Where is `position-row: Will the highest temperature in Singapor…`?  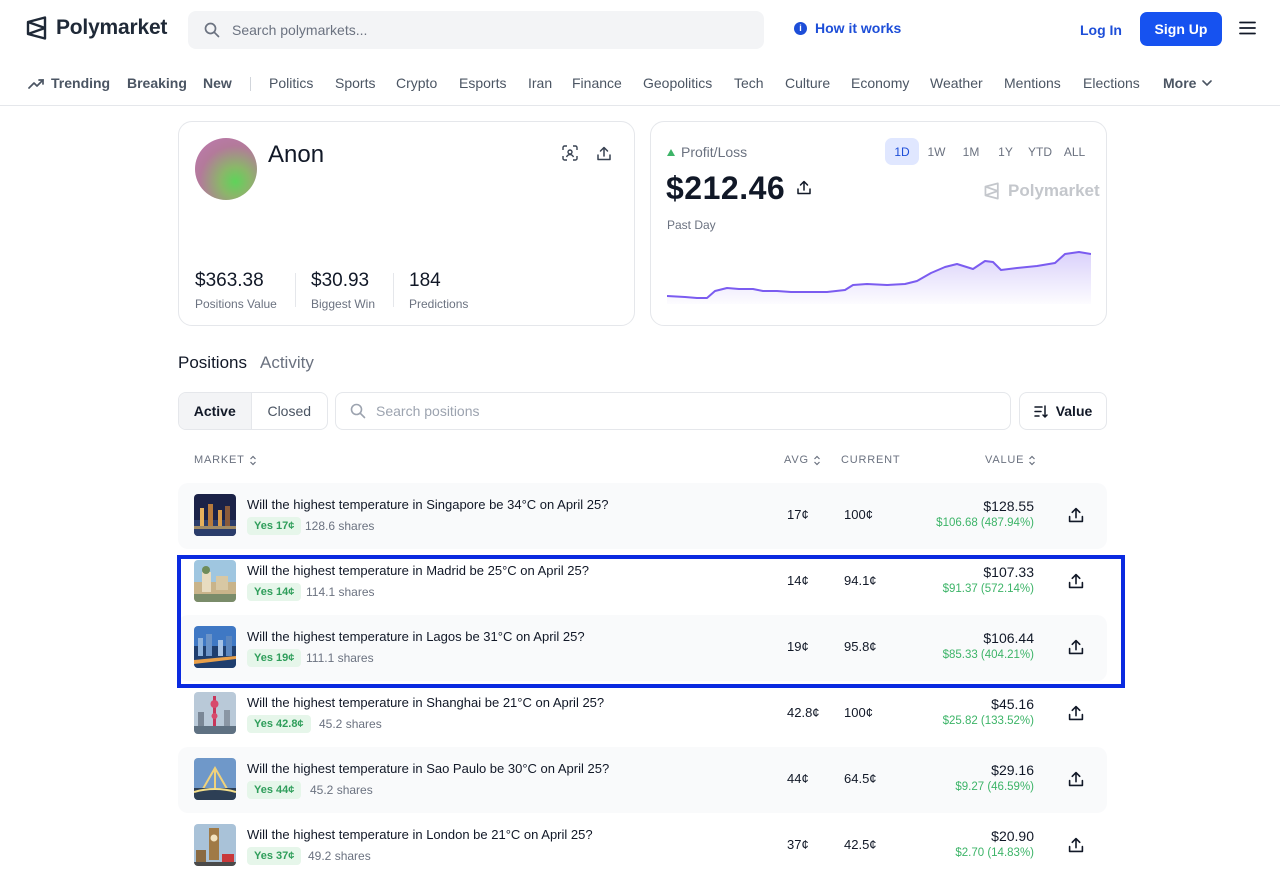
position-row: Will the highest temperature in Singapor… is located at coordinates (642, 516).